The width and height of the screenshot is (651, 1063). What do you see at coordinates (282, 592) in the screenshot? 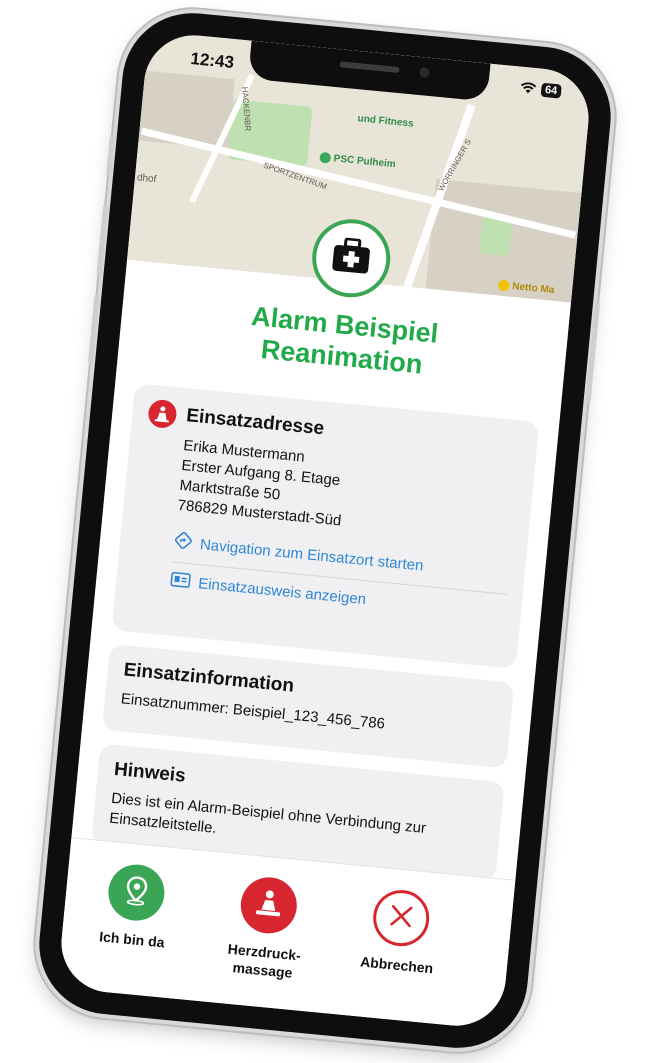
I see `id-card-link-label: Einsatzausweis anzeigen` at bounding box center [282, 592].